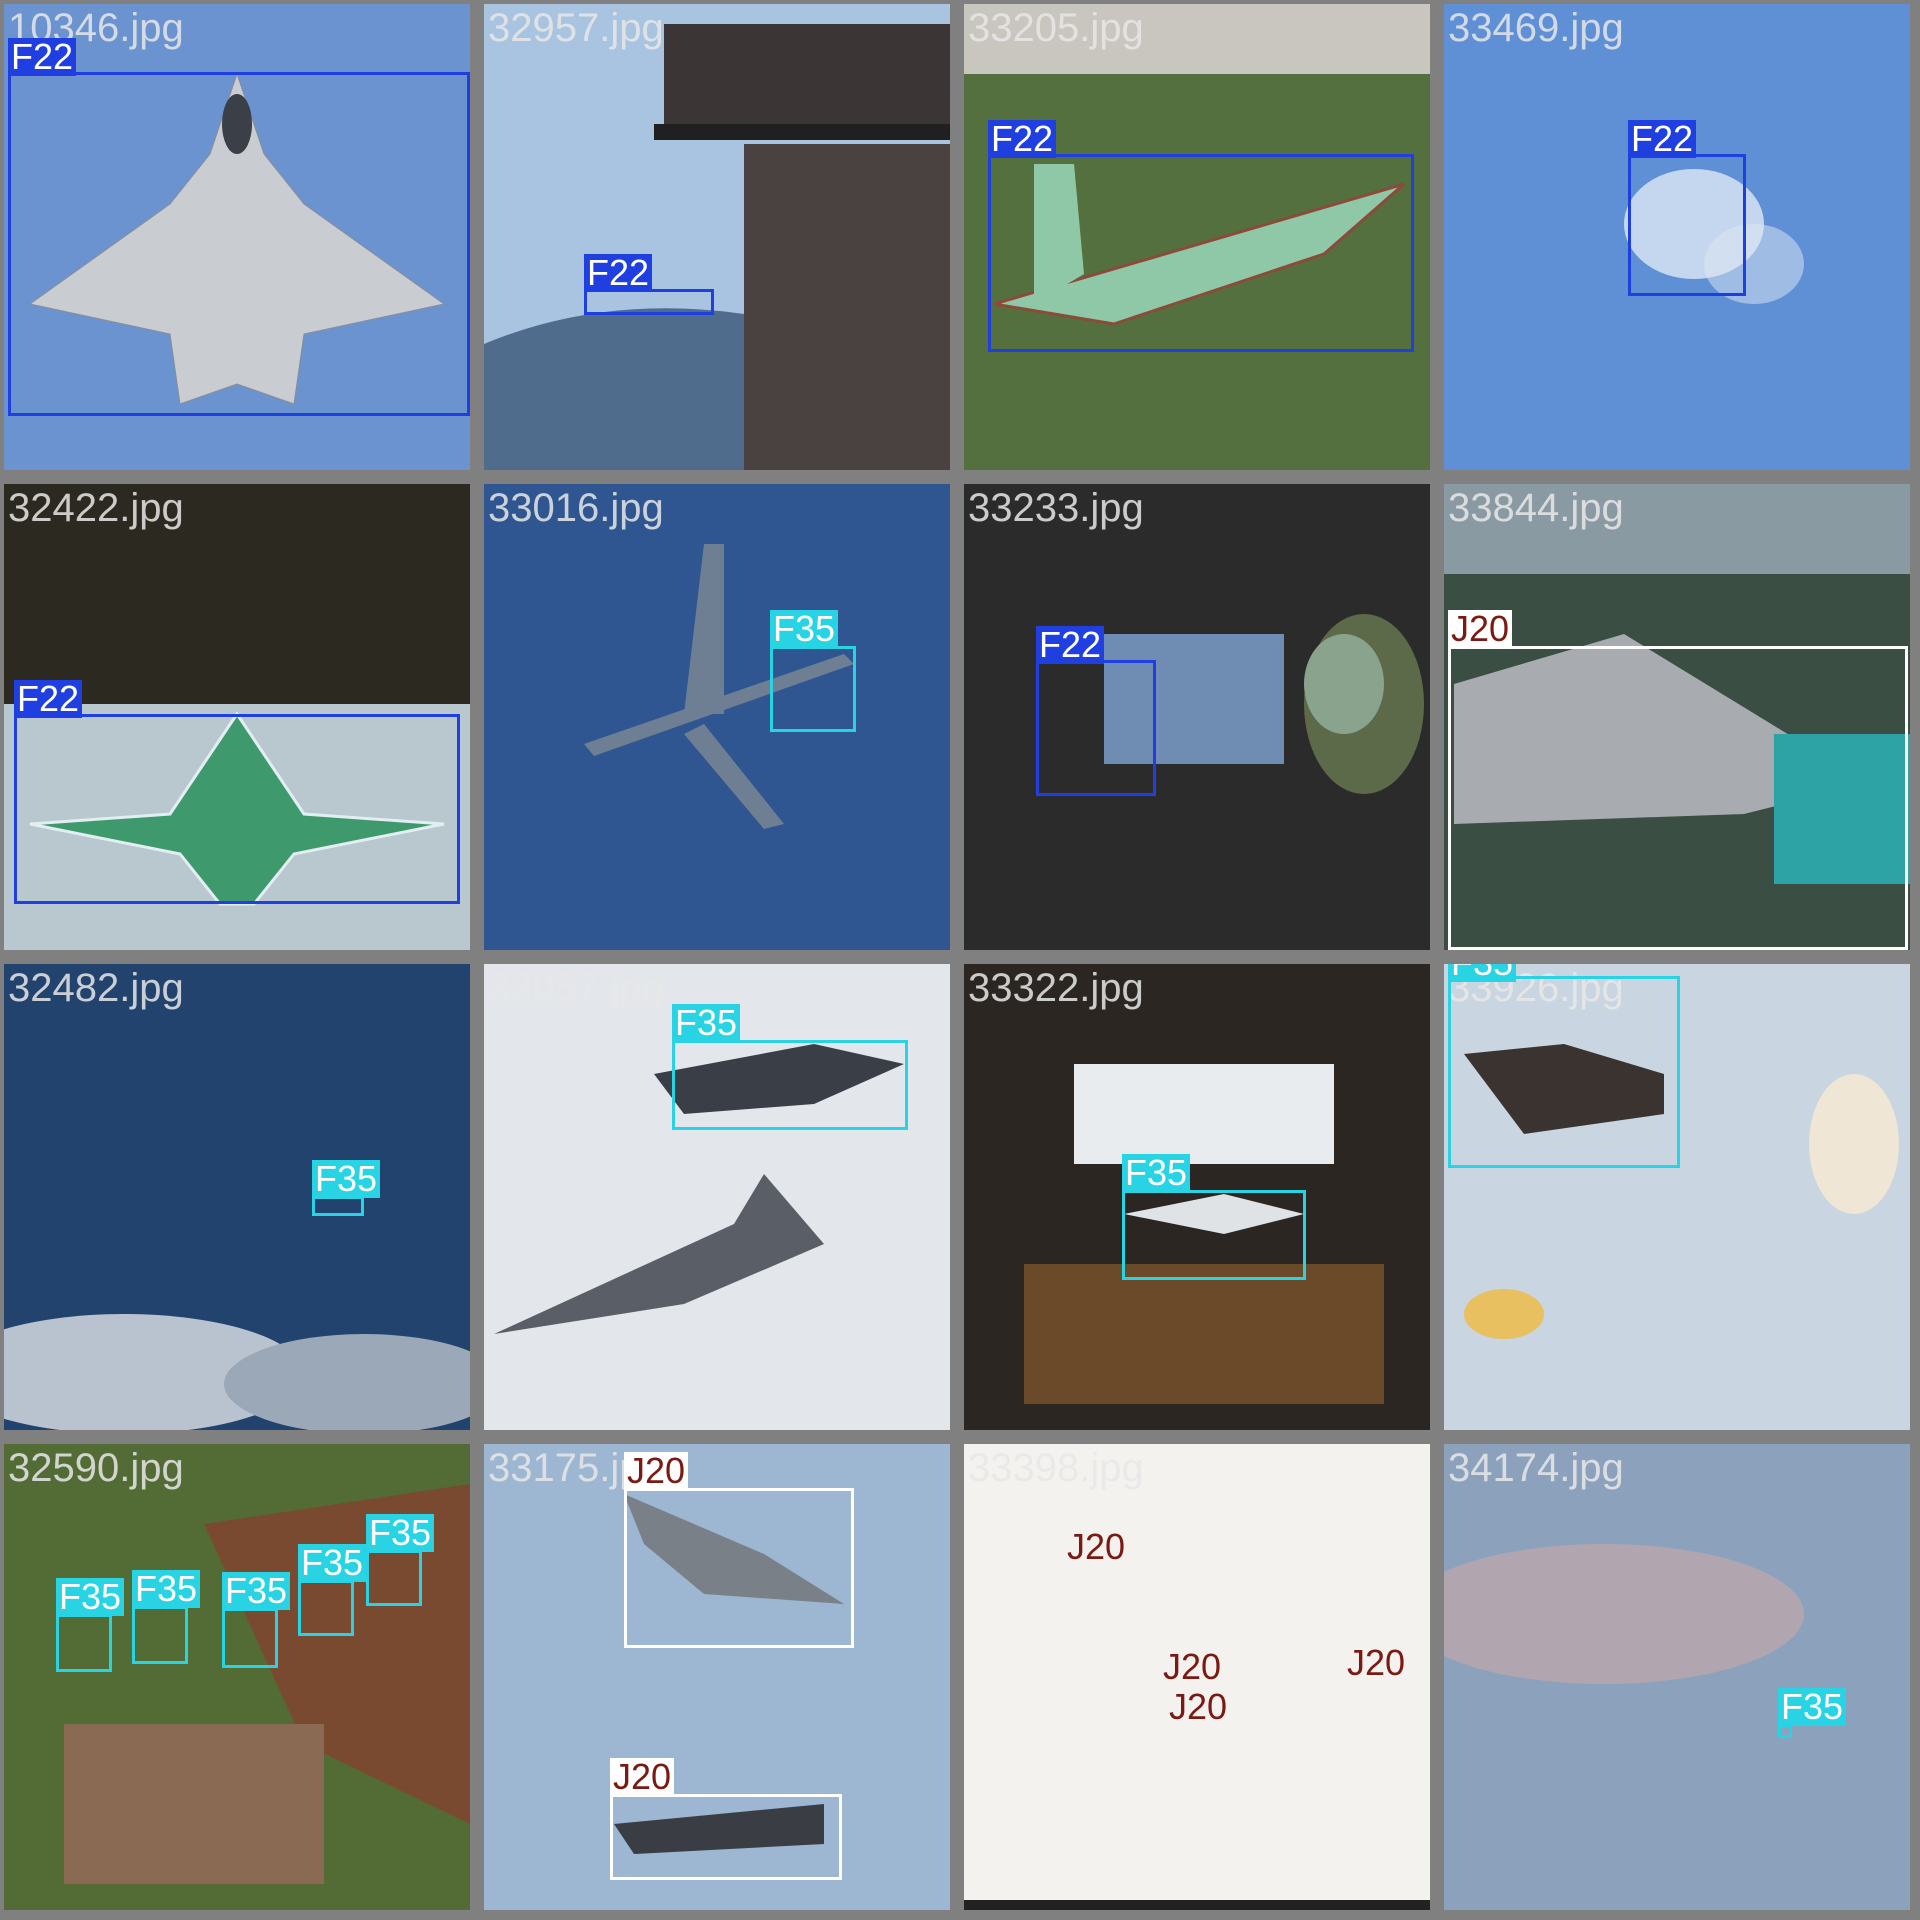  What do you see at coordinates (1056, 988) in the screenshot?
I see `file-name: 33322.jpg` at bounding box center [1056, 988].